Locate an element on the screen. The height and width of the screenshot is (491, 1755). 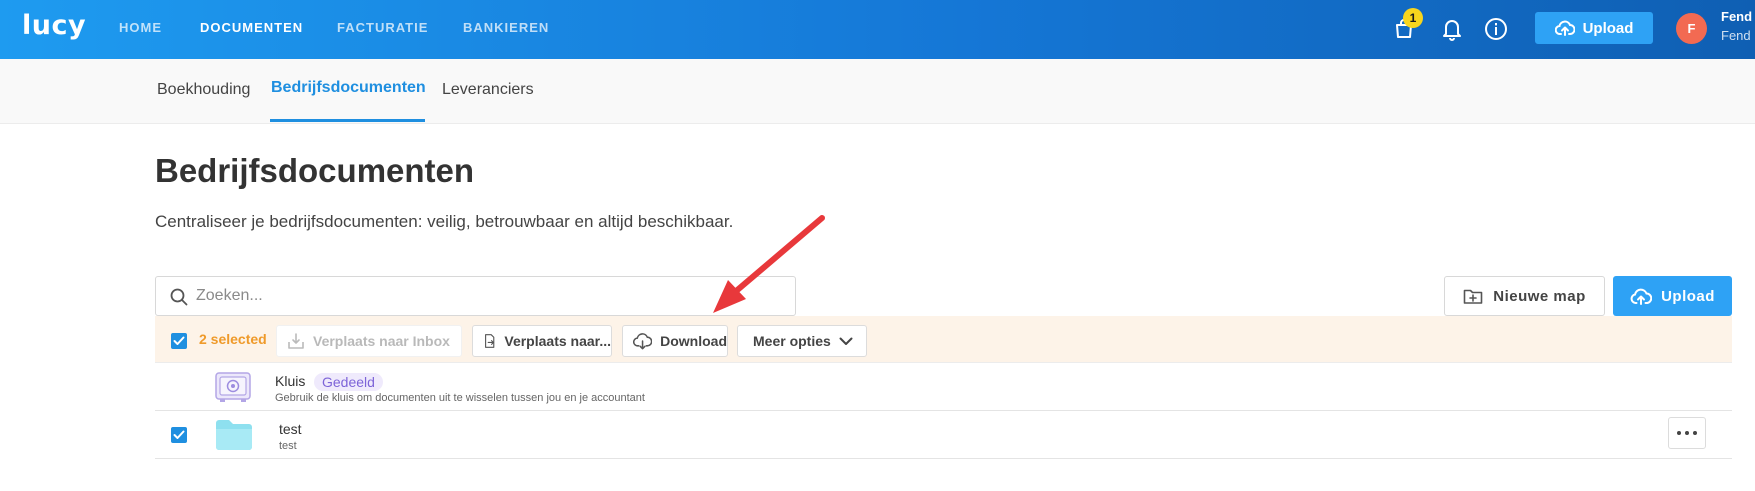
upload-button: Upload is located at coordinates (1672, 296).